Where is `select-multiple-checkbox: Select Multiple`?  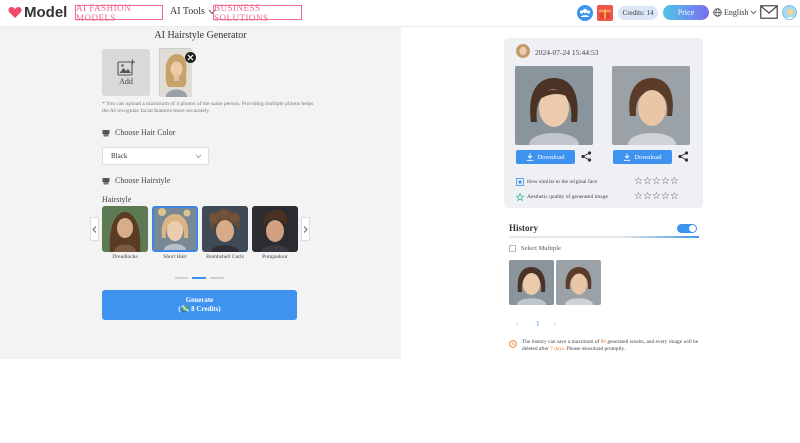 select-multiple-checkbox: Select Multiple is located at coordinates (535, 248).